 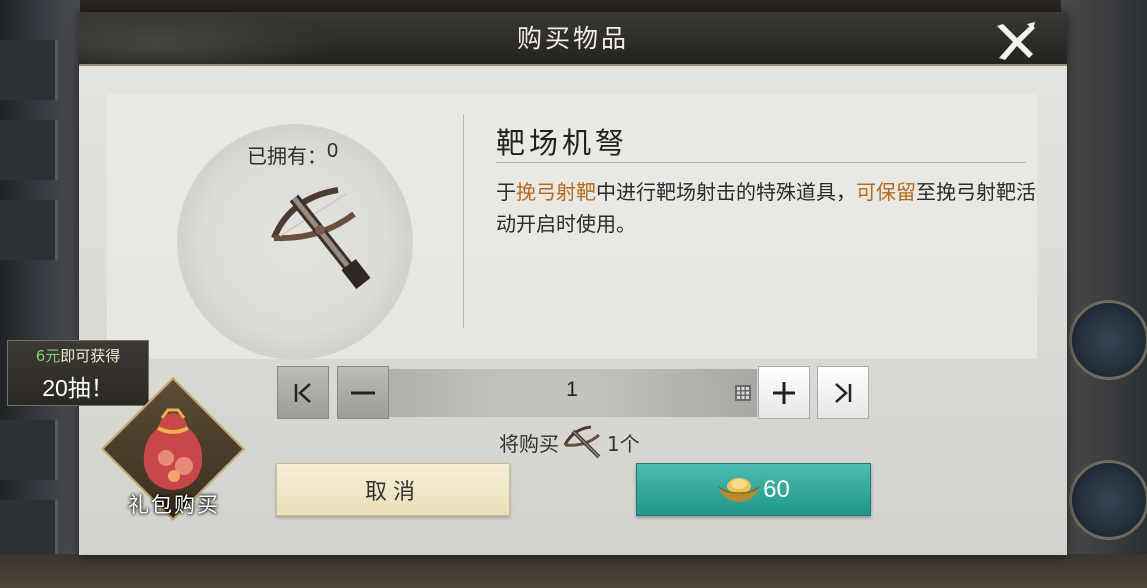 I want to click on minus-icon, so click(x=363, y=392).